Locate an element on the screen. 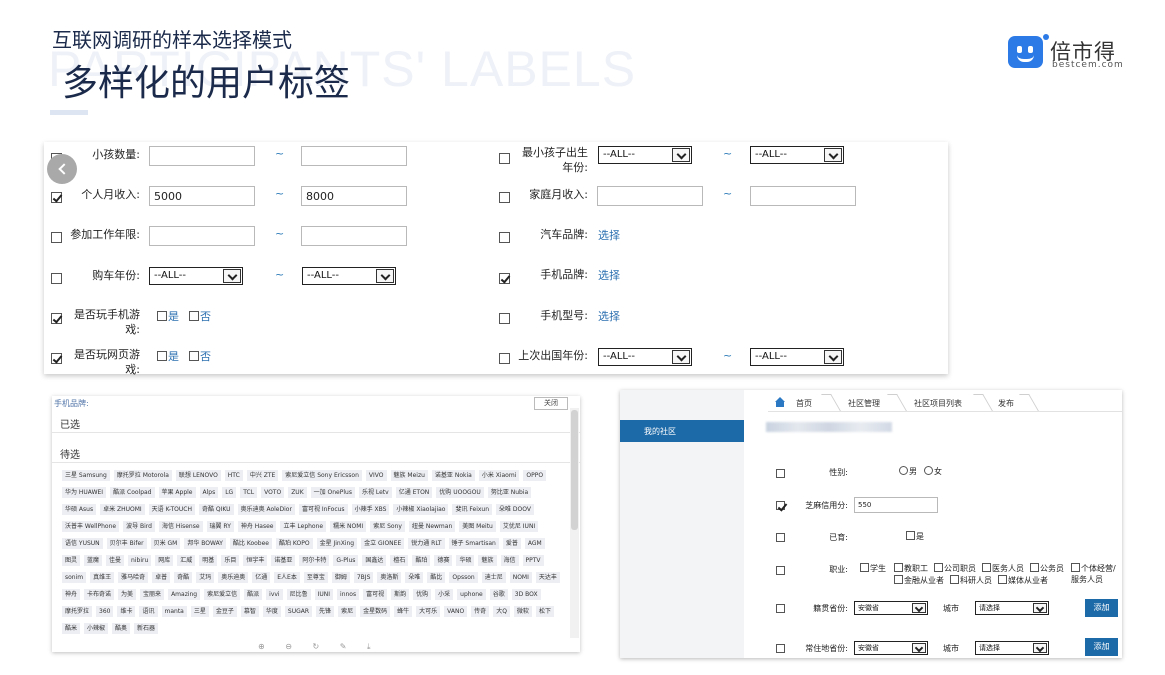 The image size is (1165, 675). brand-tag: 酷比 is located at coordinates (436, 577).